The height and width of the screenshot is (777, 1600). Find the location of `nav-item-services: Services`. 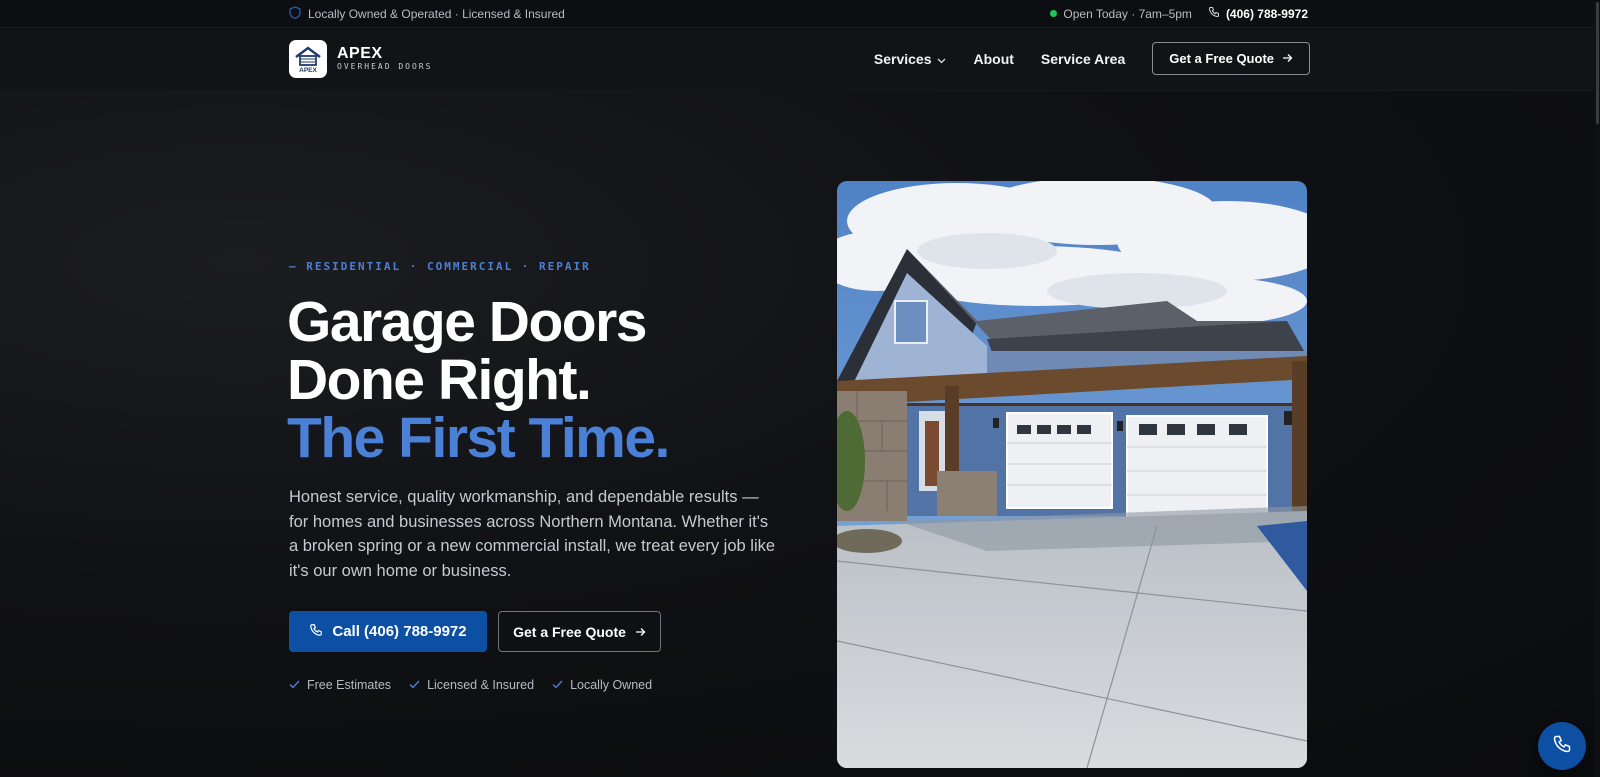

nav-item-services: Services is located at coordinates (910, 59).